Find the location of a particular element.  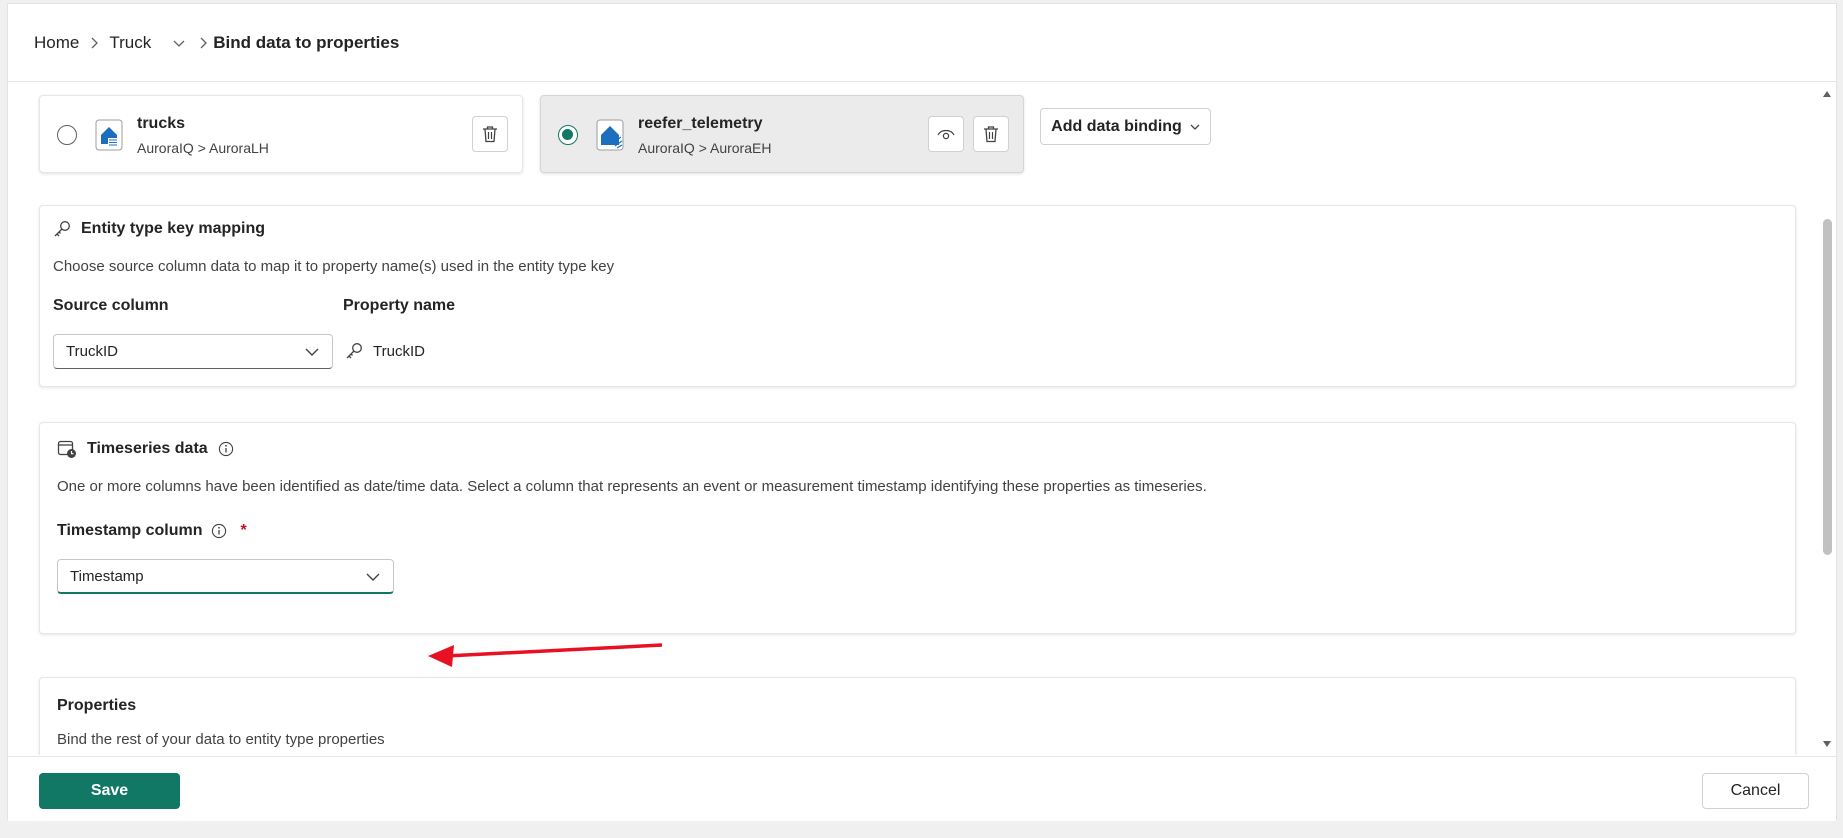

eye-icon is located at coordinates (946, 134).